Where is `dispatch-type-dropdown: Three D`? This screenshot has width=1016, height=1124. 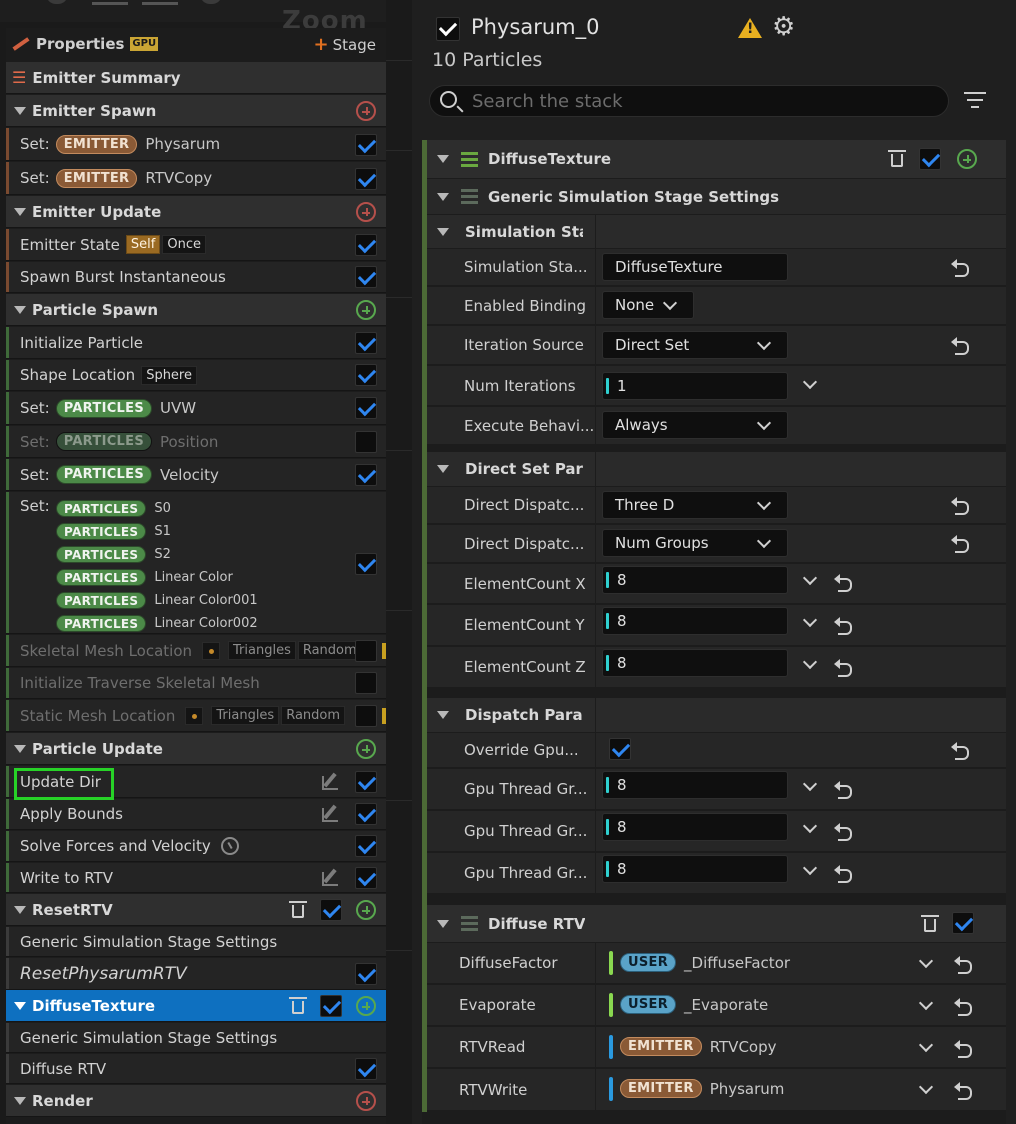
dispatch-type-dropdown: Three D is located at coordinates (695, 505).